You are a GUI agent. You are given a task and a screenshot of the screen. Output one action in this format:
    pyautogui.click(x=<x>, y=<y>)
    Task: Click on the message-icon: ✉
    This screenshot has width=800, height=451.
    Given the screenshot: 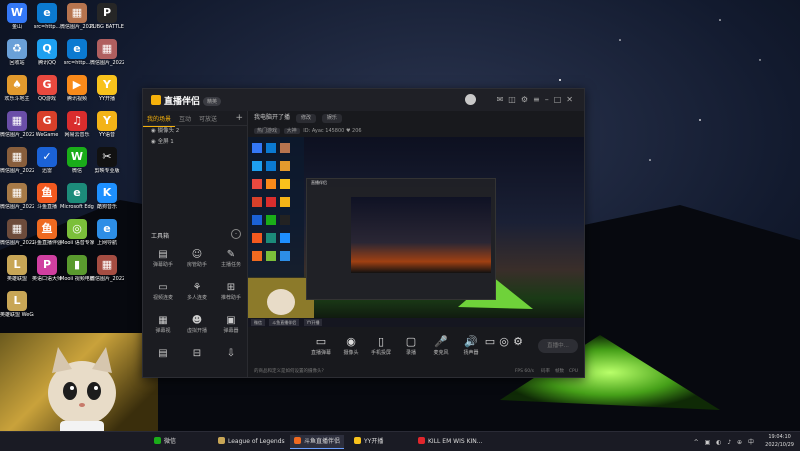 What is the action you would take?
    pyautogui.click(x=503, y=99)
    